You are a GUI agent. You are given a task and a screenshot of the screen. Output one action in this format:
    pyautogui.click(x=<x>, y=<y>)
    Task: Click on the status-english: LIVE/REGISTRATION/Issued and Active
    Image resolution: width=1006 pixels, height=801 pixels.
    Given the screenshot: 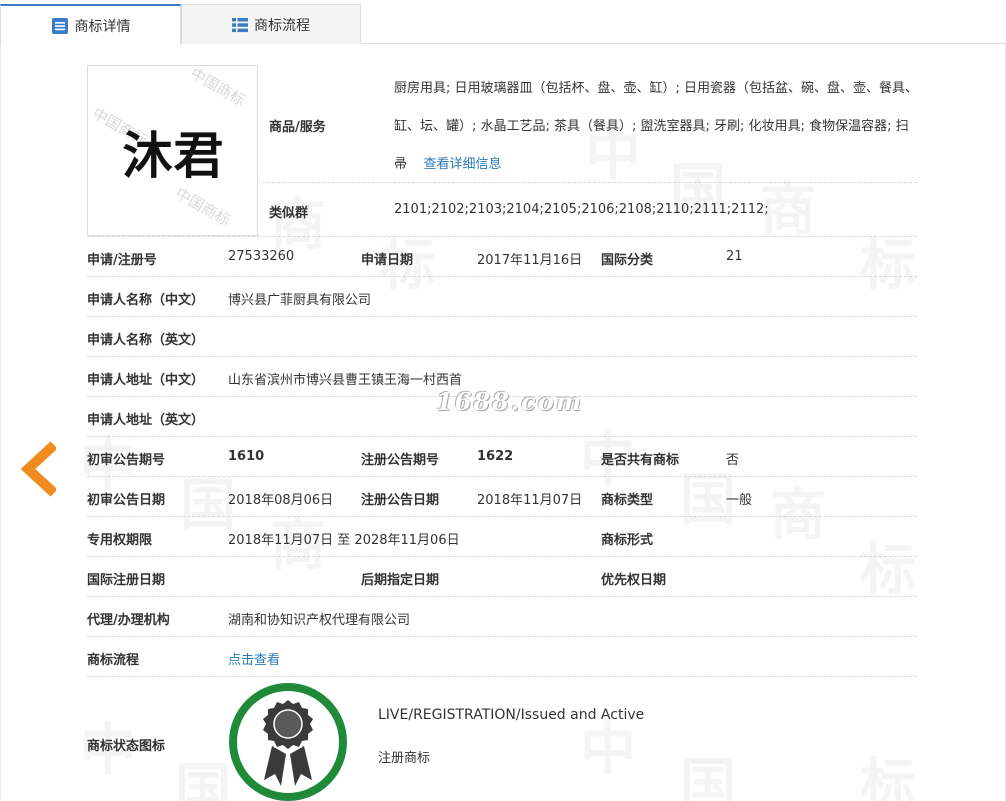 What is the action you would take?
    pyautogui.click(x=511, y=715)
    